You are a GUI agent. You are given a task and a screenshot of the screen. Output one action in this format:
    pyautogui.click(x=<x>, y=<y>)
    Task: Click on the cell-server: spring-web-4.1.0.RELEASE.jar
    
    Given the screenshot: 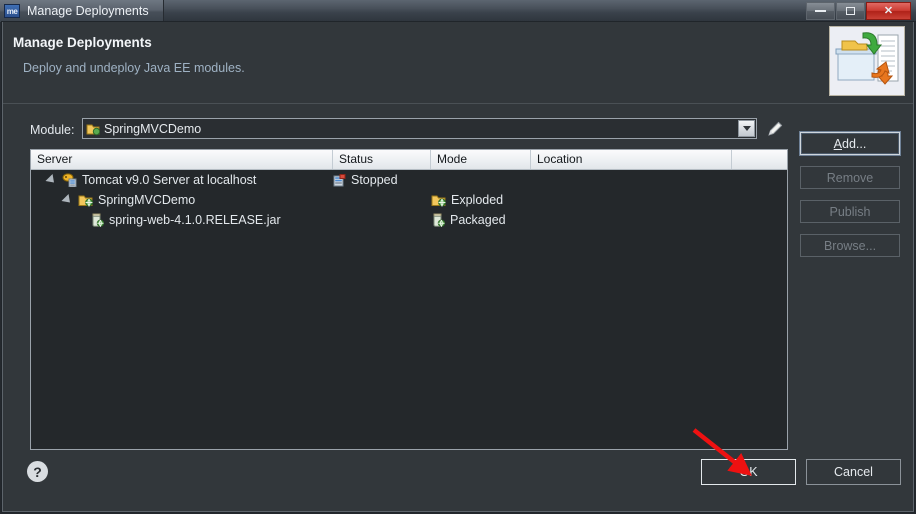 What is the action you would take?
    pyautogui.click(x=182, y=220)
    